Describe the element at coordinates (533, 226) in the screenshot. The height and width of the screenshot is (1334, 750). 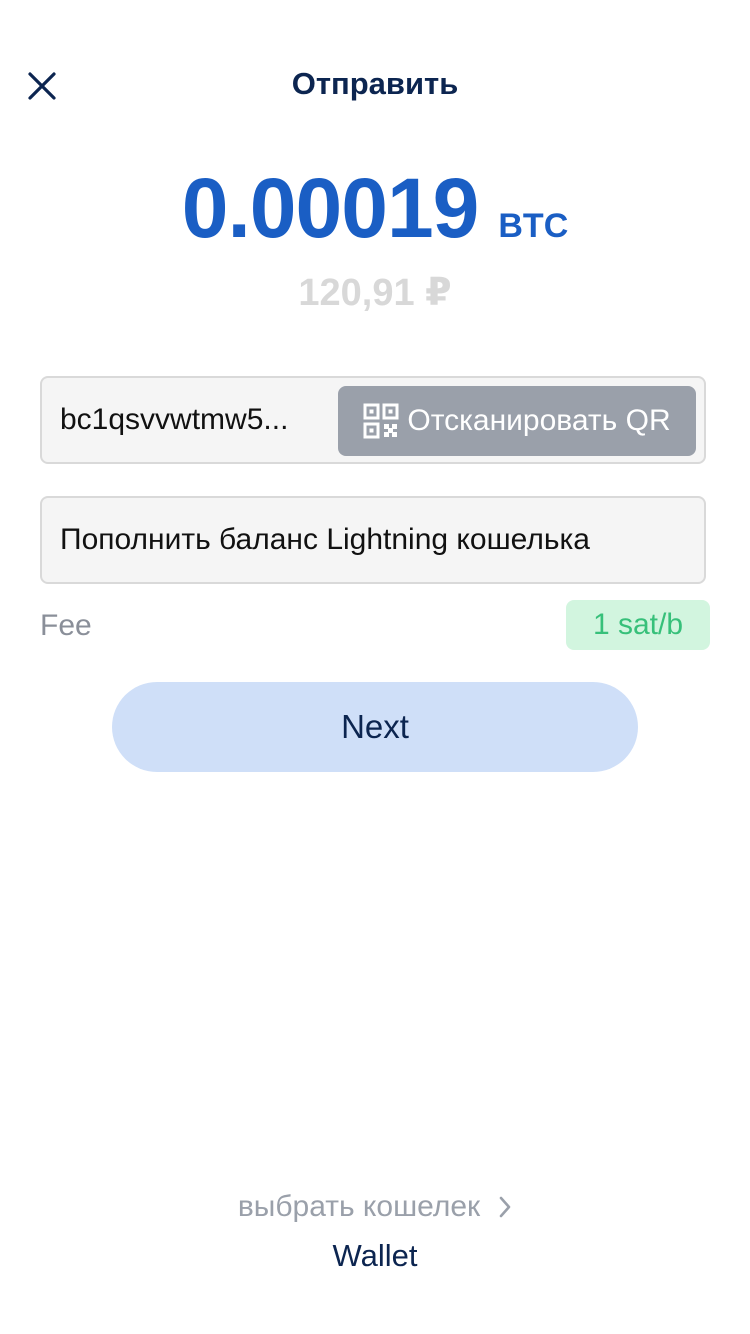
I see `amount-unit: BTC` at that location.